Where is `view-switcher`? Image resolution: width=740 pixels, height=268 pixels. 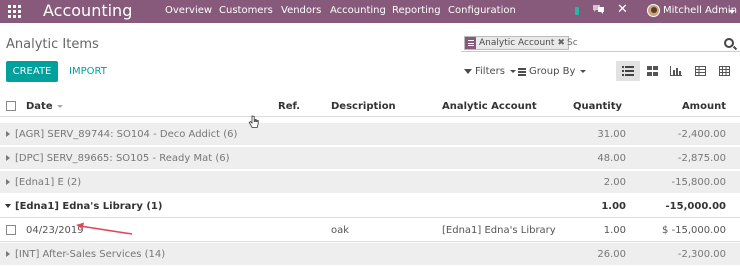 view-switcher is located at coordinates (676, 71).